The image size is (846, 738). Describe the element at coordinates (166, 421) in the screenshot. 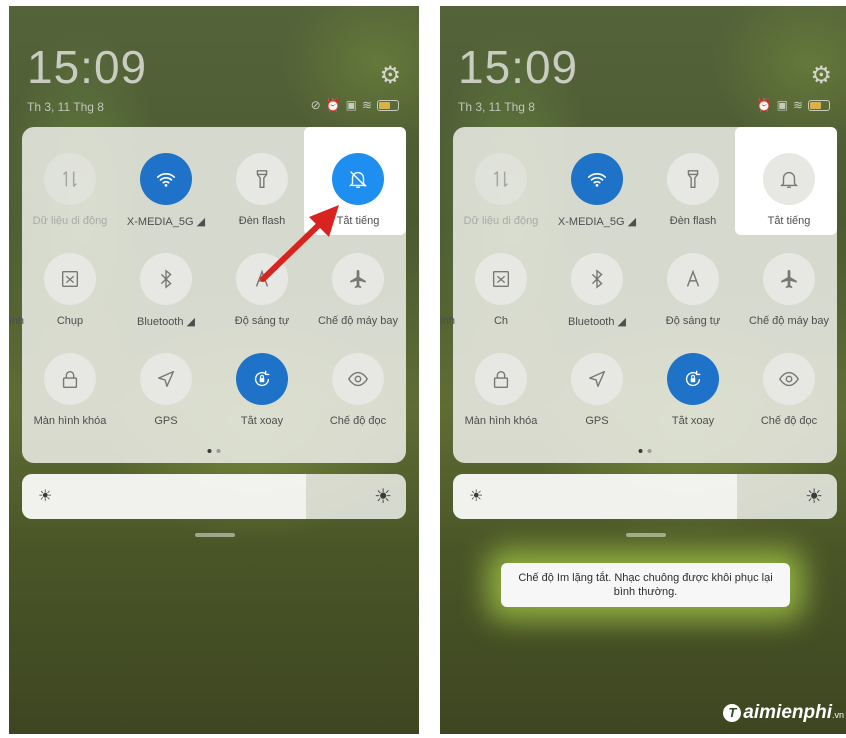

I see `tile-label: GPS` at that location.